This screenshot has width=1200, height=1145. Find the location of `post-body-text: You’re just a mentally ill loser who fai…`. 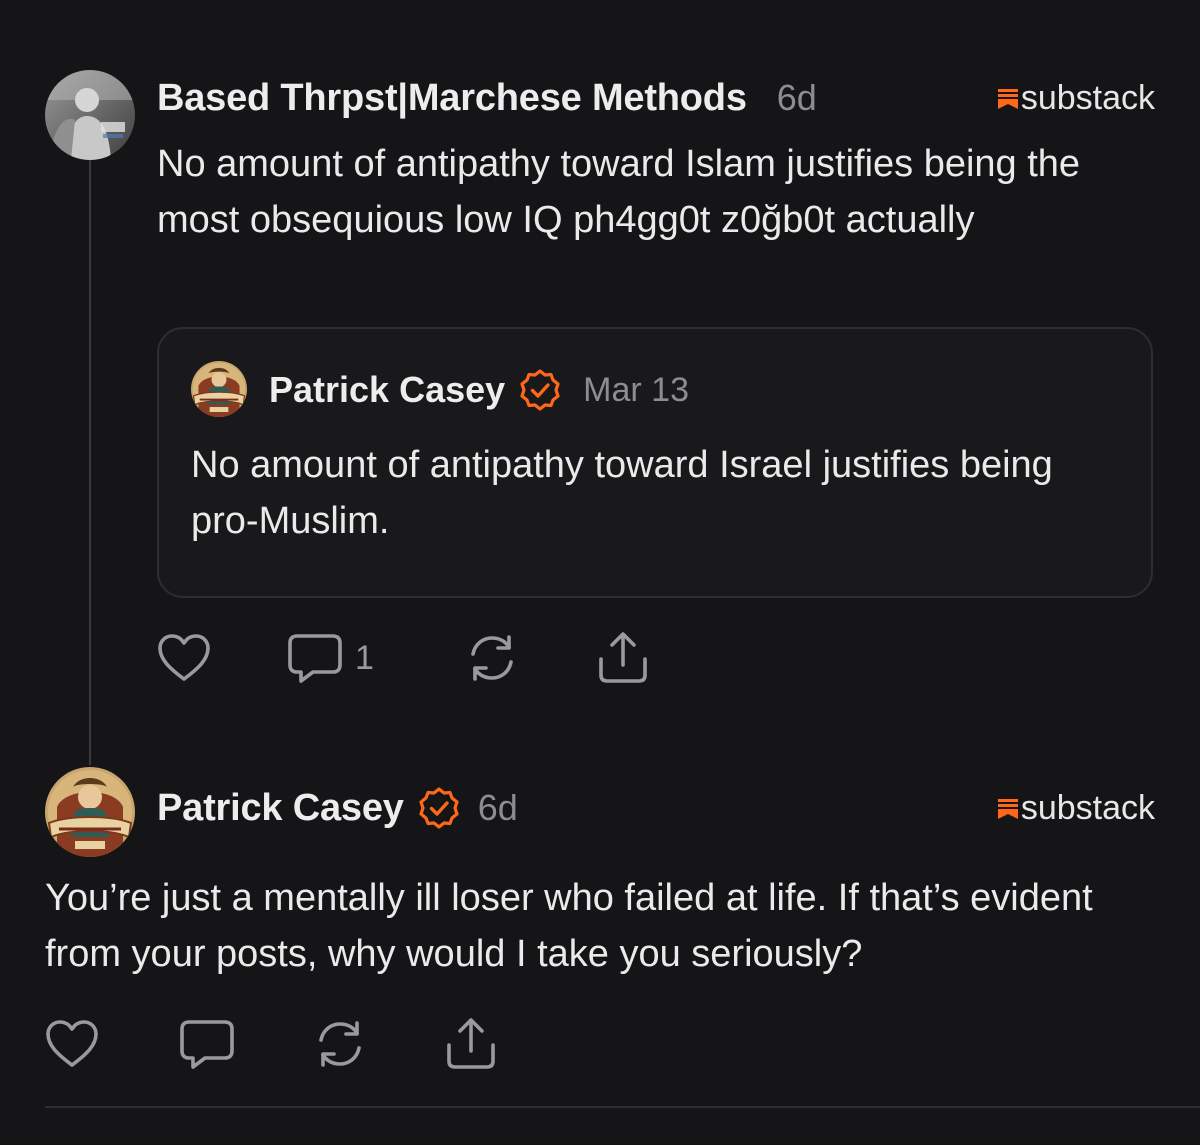

post-body-text: You’re just a mentally ill loser who fai… is located at coordinates (569, 926).